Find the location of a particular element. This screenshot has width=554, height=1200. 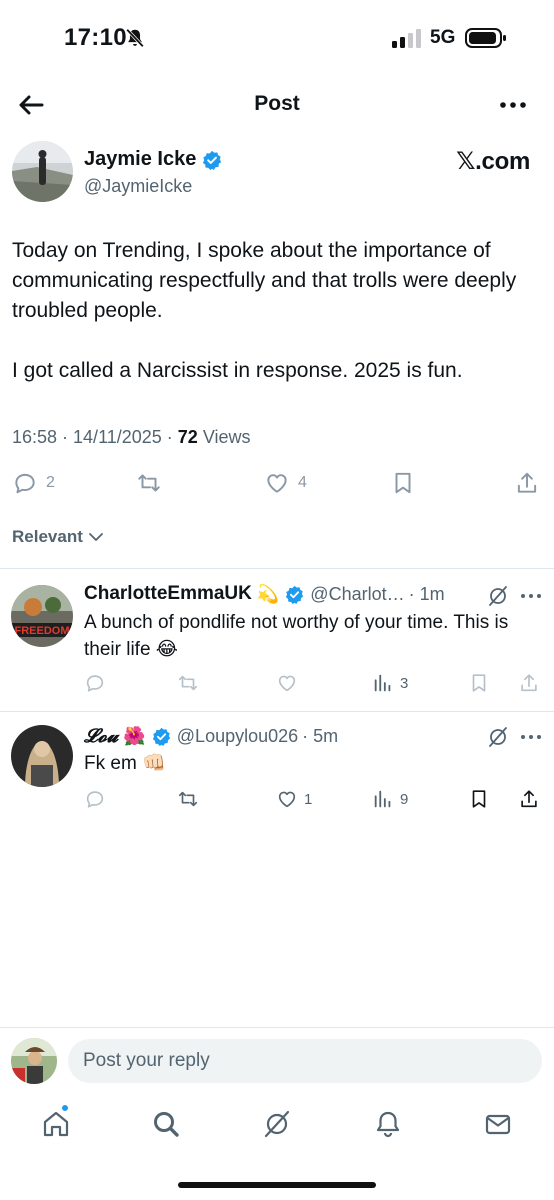

bell-muted-icon is located at coordinates (135, 38).